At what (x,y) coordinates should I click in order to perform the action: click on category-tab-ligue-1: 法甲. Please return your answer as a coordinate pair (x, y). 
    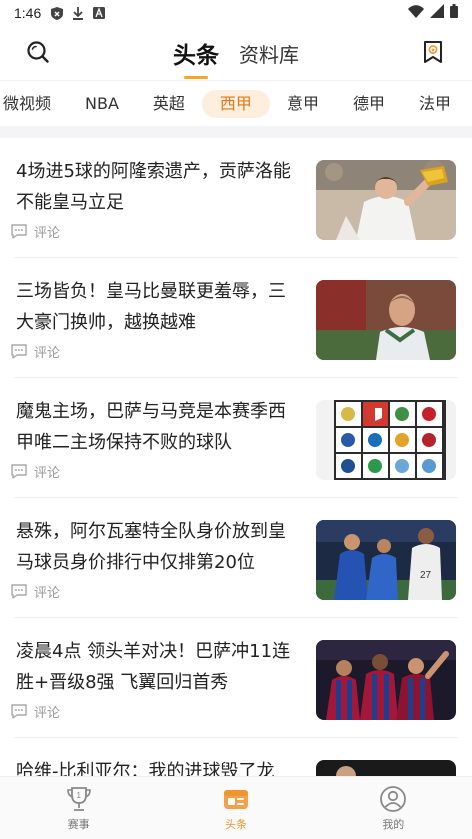
    Looking at the image, I should click on (435, 104).